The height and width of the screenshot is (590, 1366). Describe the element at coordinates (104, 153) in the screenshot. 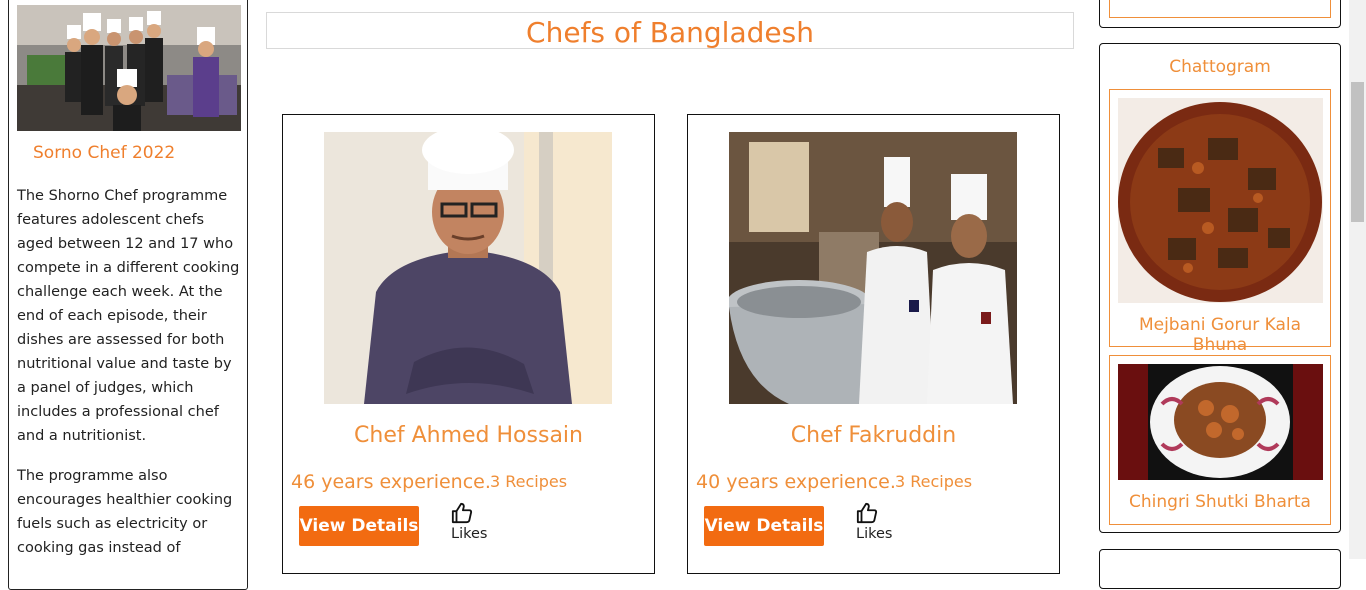

I see `sorno-chef-title: Sorno Chef 2022` at that location.